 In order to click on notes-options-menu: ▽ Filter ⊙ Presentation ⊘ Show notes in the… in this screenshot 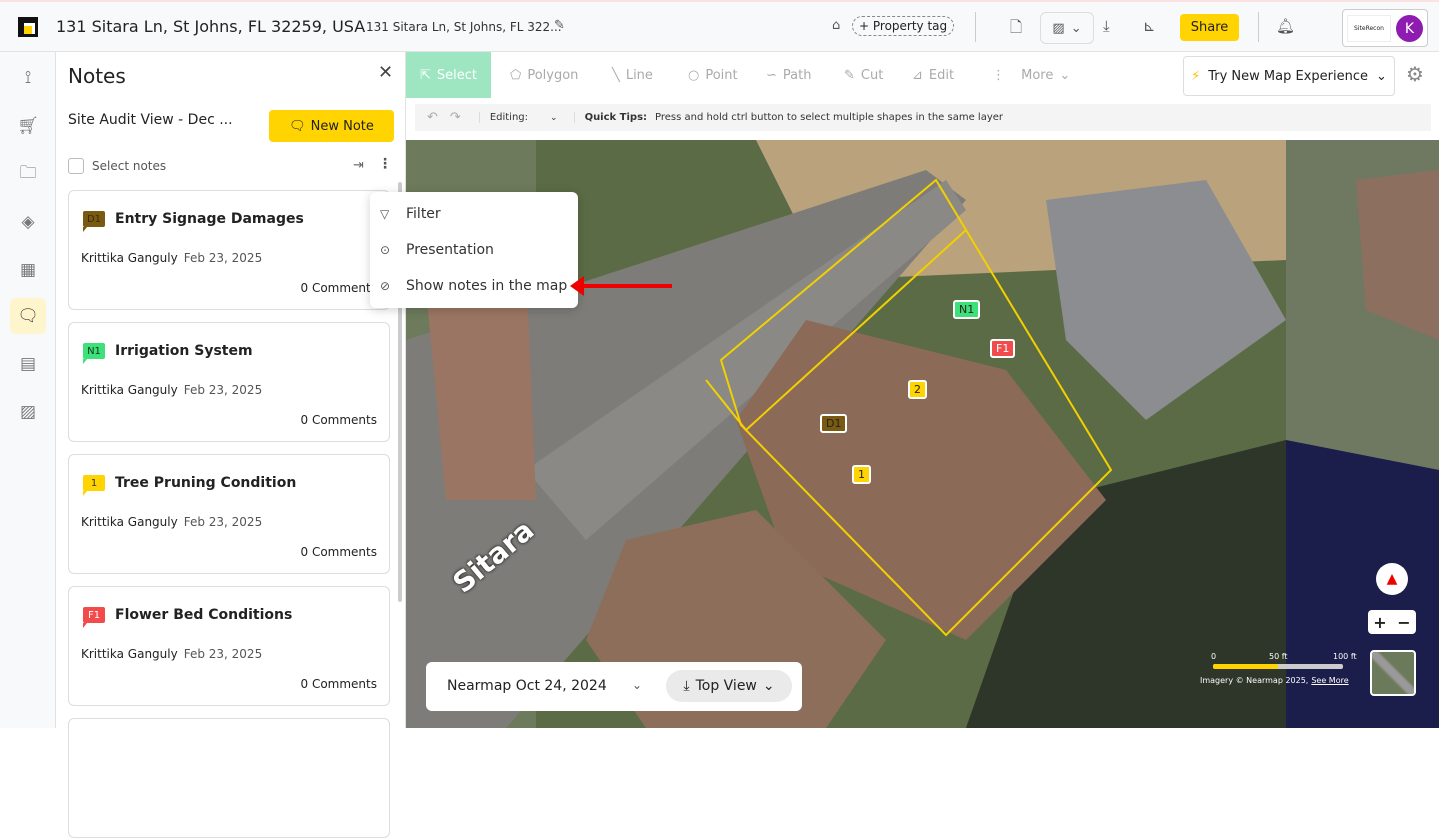, I will do `click(474, 250)`.